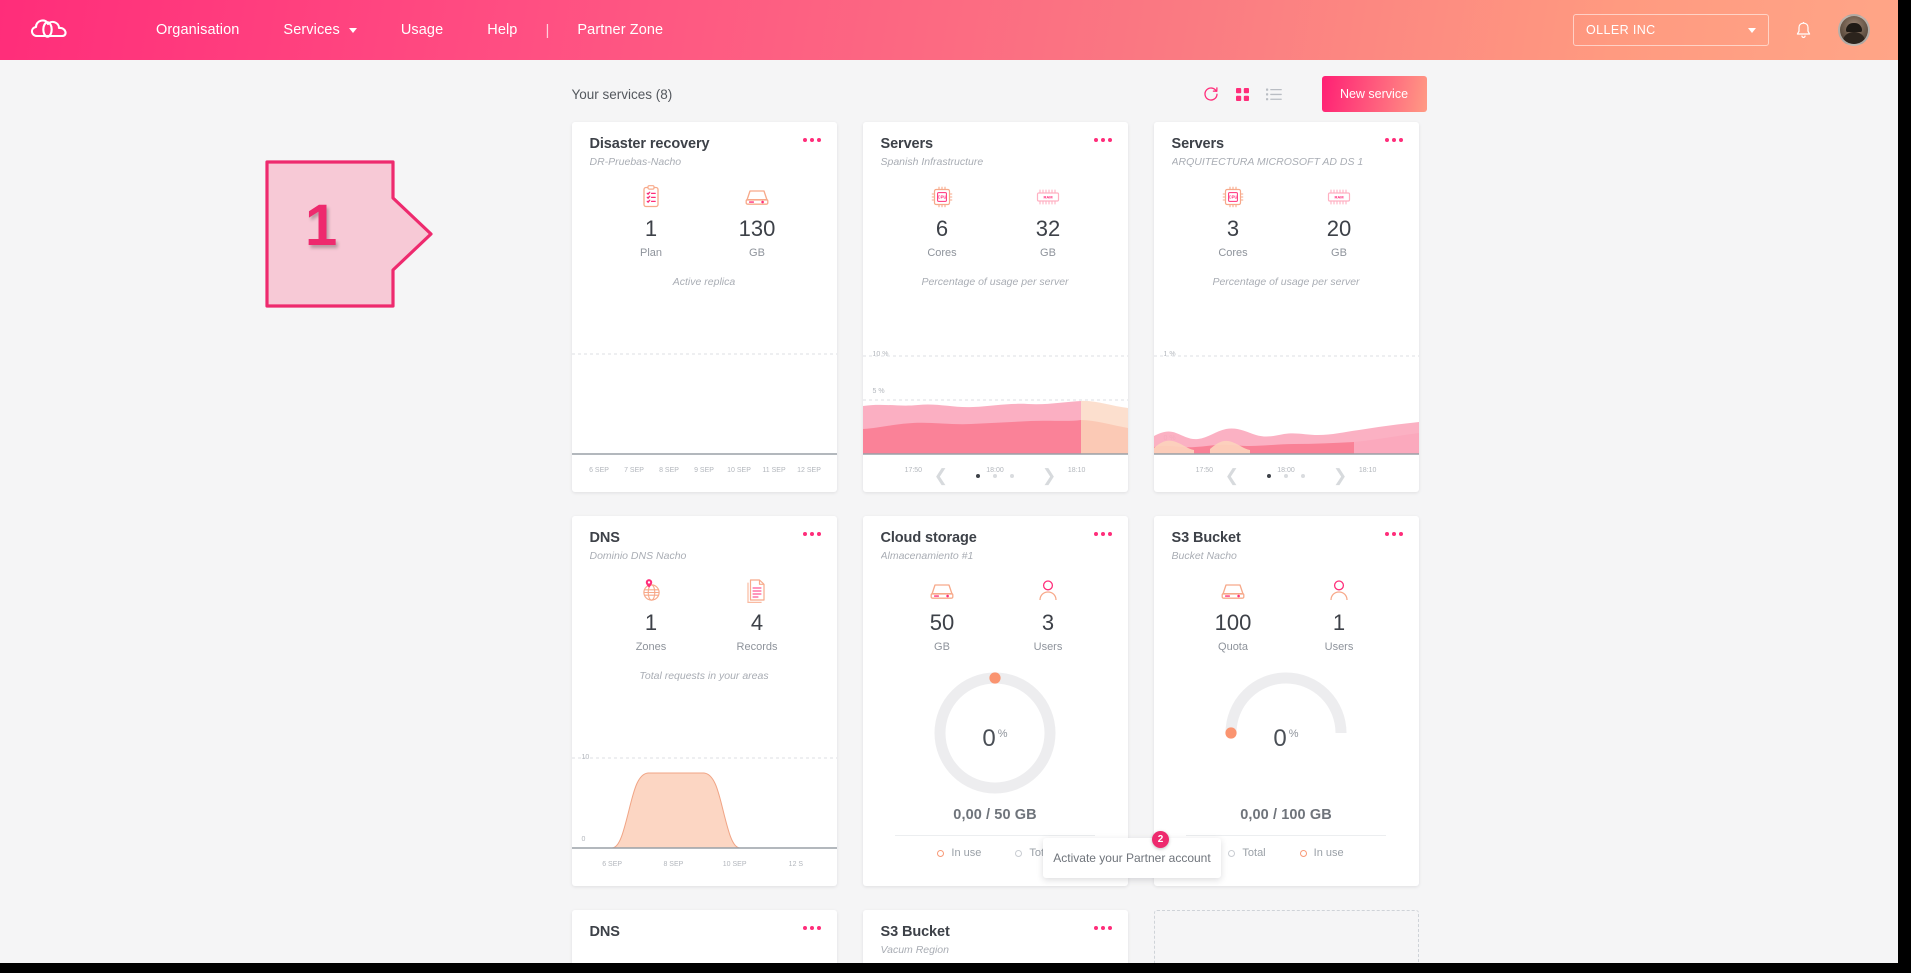  Describe the element at coordinates (1854, 30) in the screenshot. I see `avatar` at that location.